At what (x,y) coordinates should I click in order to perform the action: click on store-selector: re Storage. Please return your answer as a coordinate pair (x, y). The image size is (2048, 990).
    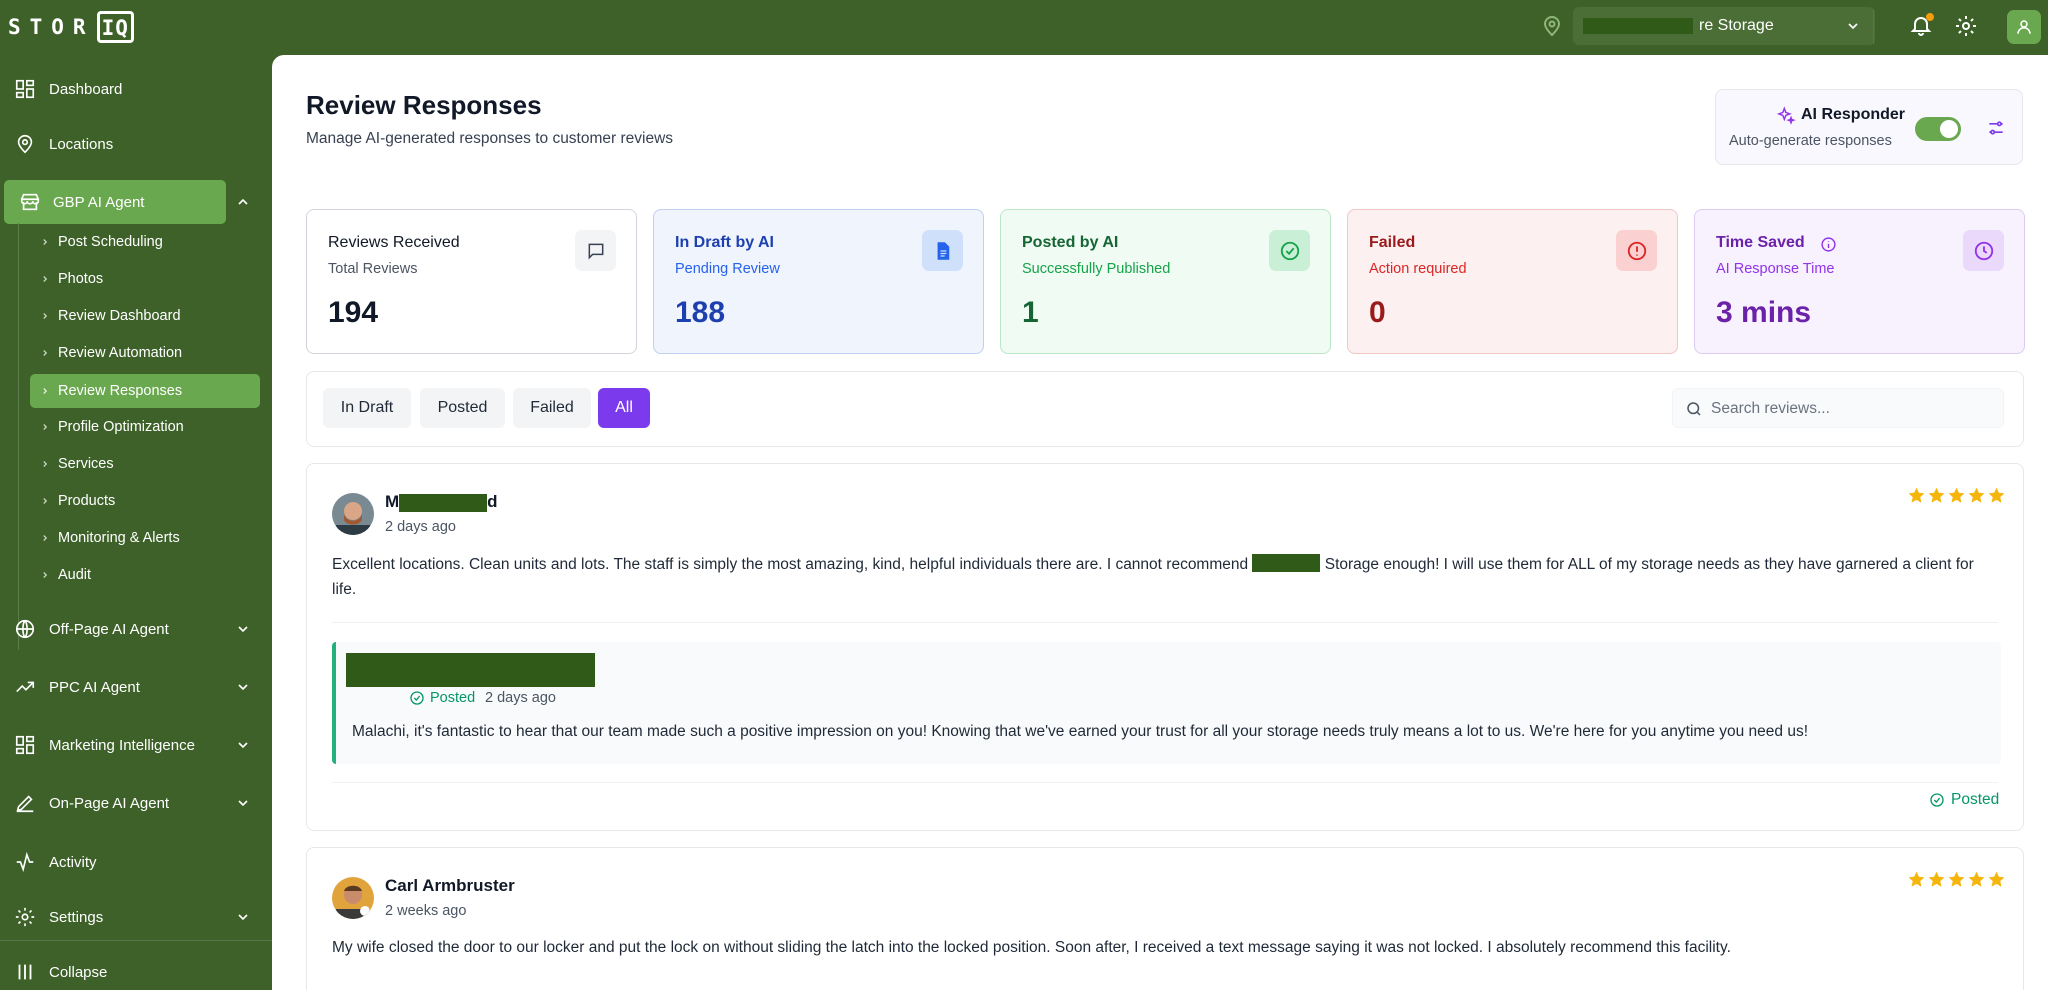
    Looking at the image, I should click on (1724, 26).